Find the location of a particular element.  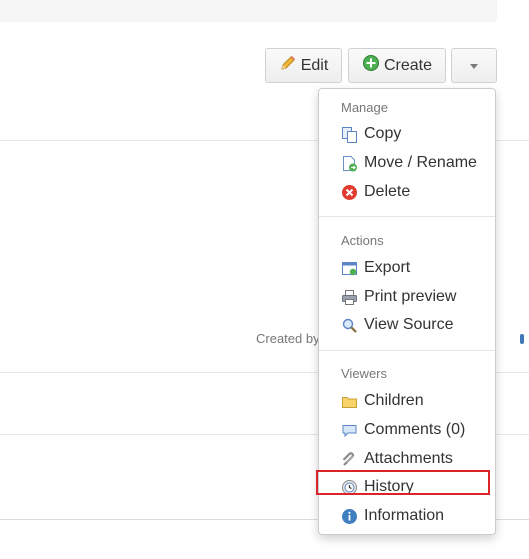

menu-item-attachments: Attachments is located at coordinates (407, 459).